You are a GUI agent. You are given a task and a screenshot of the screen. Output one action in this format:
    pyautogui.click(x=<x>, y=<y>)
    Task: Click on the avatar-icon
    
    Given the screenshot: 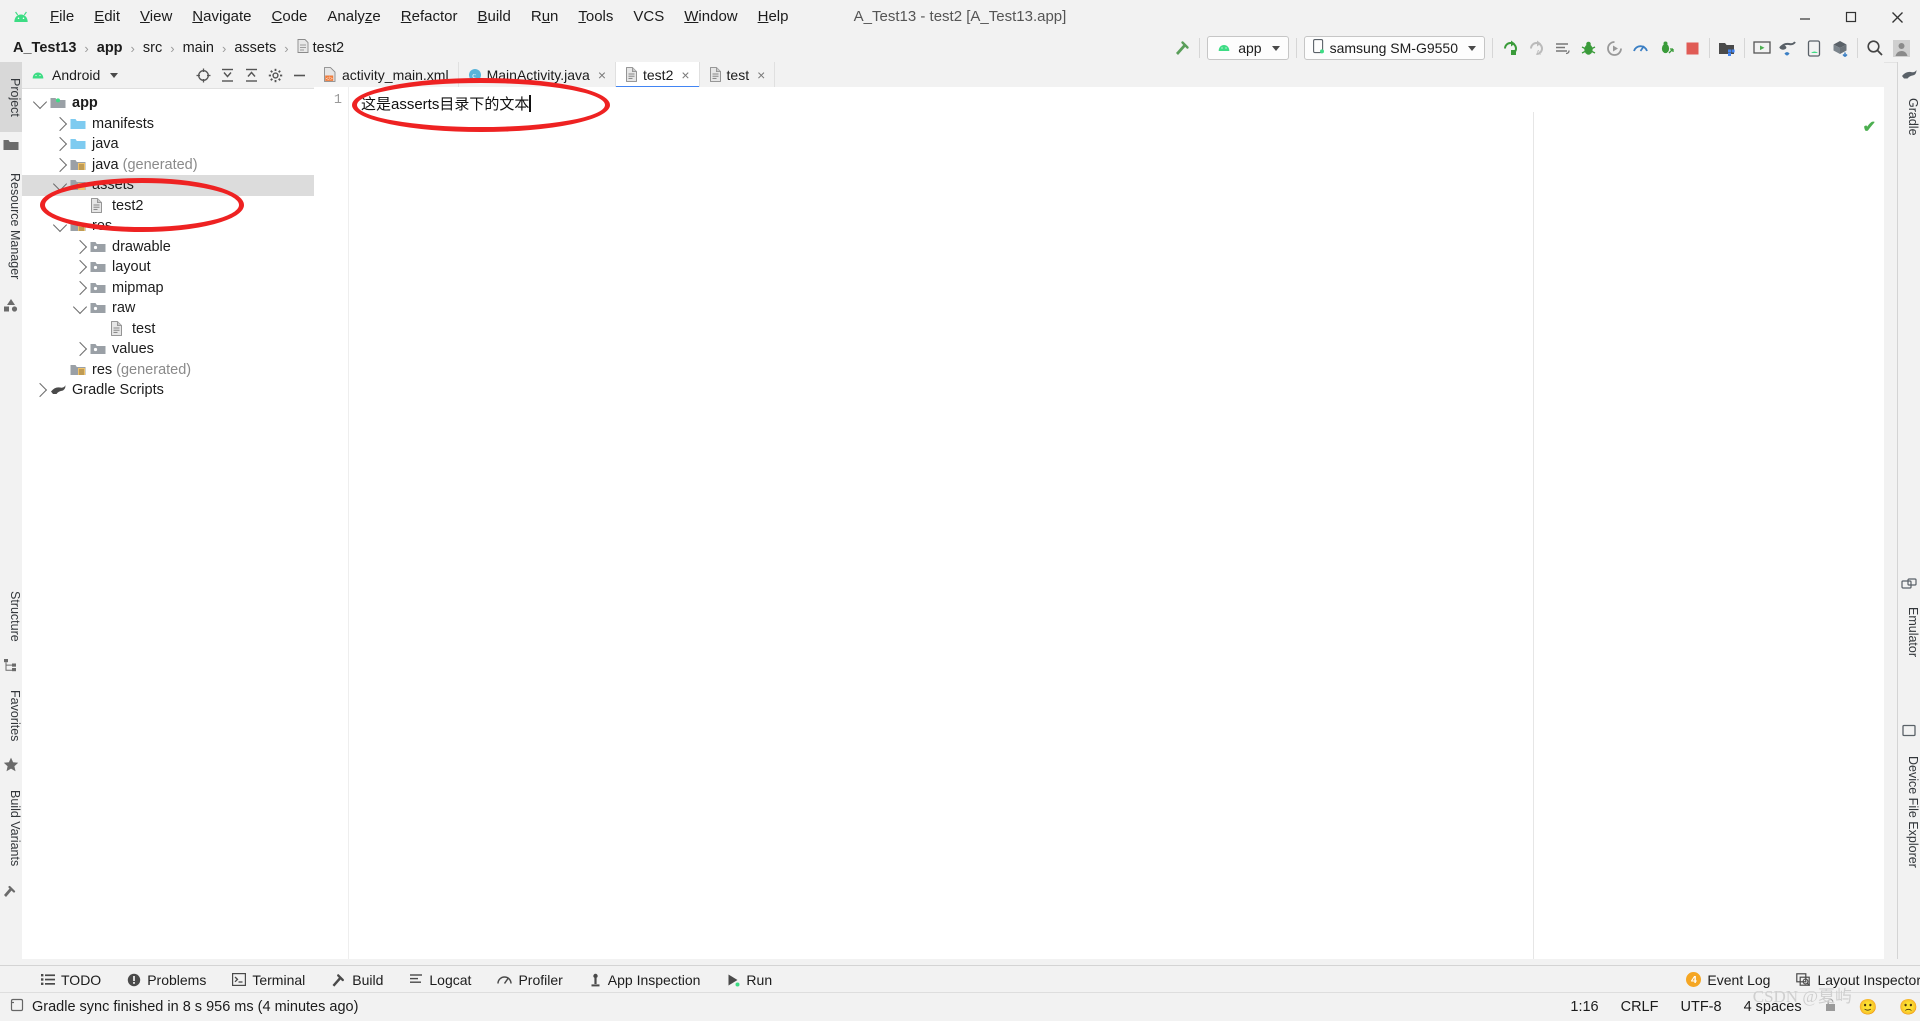 What is the action you would take?
    pyautogui.click(x=1901, y=48)
    